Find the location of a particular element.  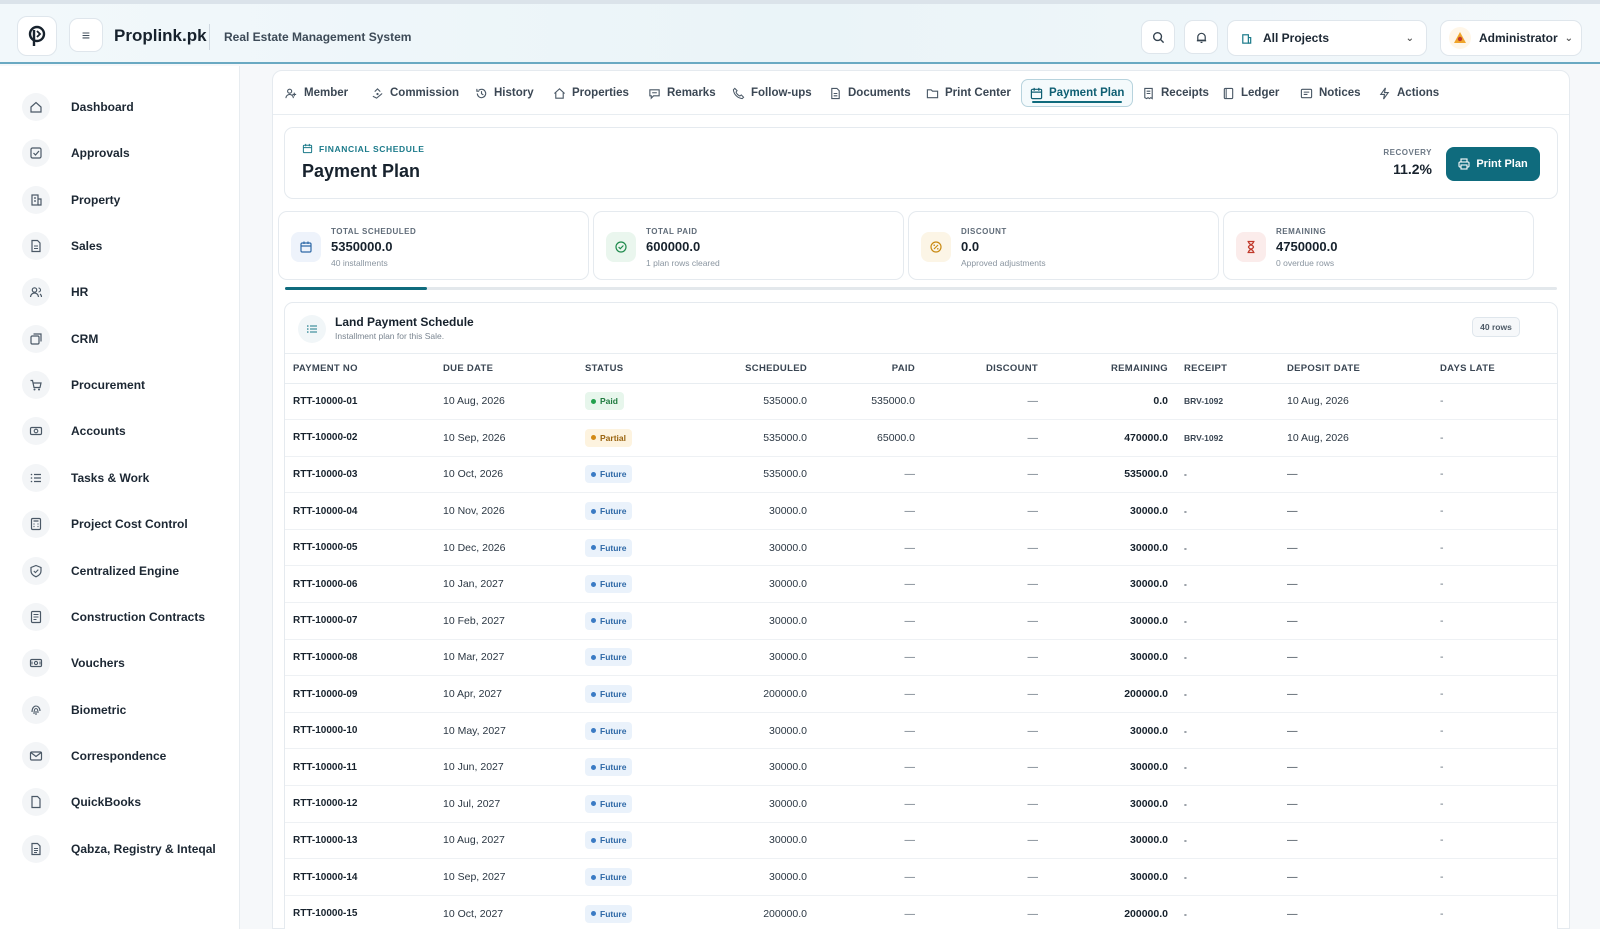

notifications-button is located at coordinates (1201, 37).